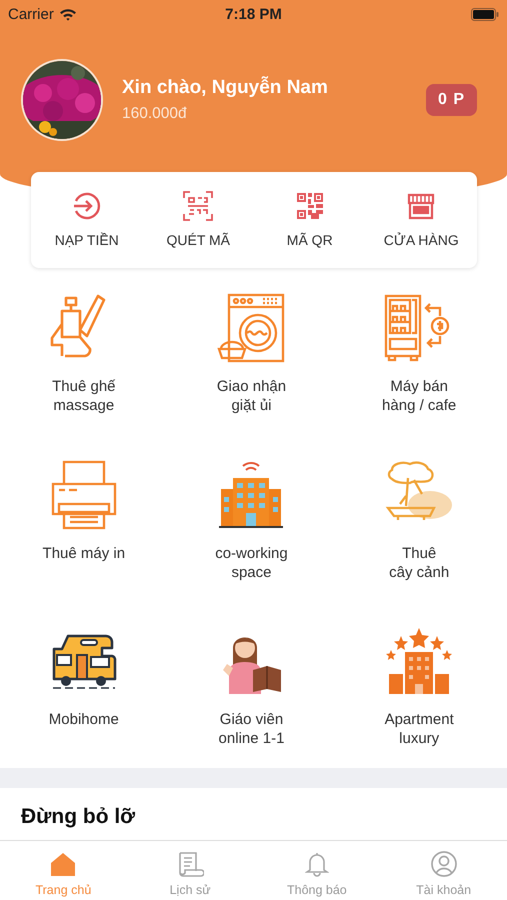  I want to click on store-icon, so click(421, 206).